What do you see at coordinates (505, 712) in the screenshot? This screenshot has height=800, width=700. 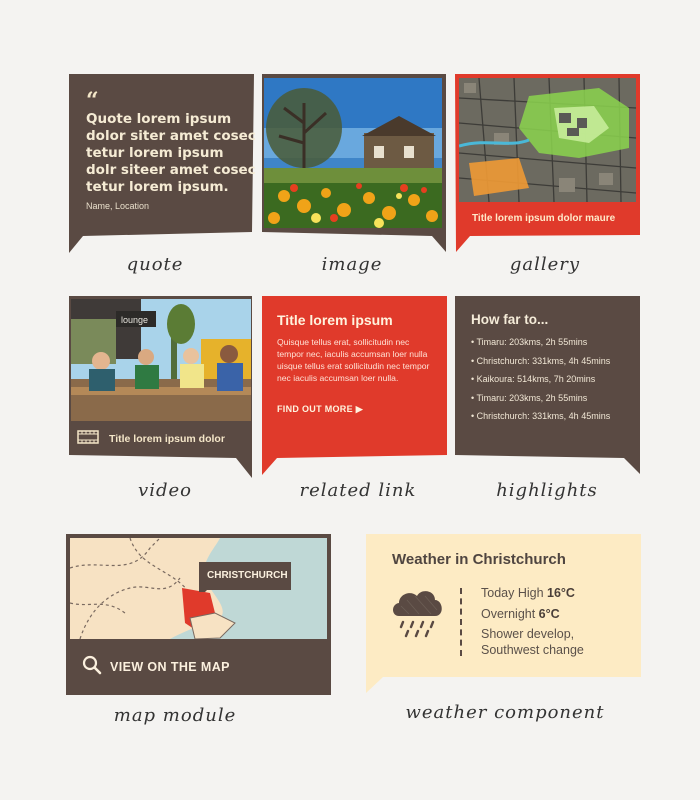 I see `weather-caption: weather component` at bounding box center [505, 712].